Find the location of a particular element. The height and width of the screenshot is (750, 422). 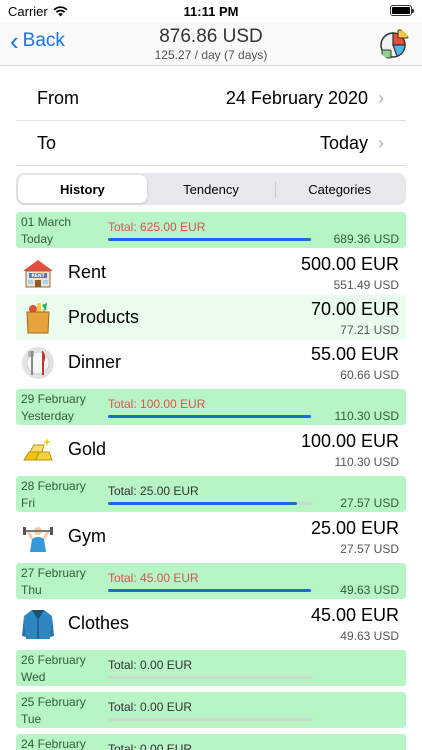

day-total: Total: 45.00 EUR is located at coordinates (153, 578).